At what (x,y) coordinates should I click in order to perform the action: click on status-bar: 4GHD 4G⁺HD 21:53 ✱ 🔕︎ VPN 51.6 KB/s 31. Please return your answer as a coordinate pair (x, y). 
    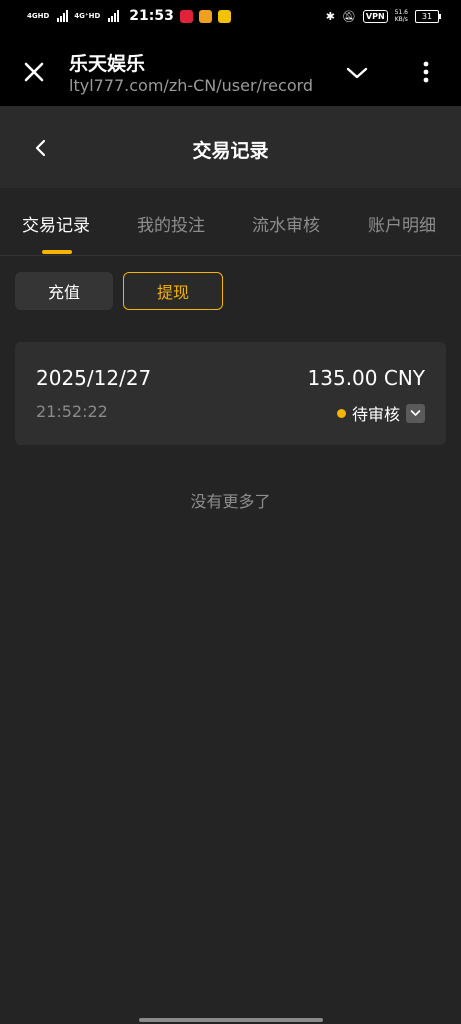
    Looking at the image, I should click on (230, 18).